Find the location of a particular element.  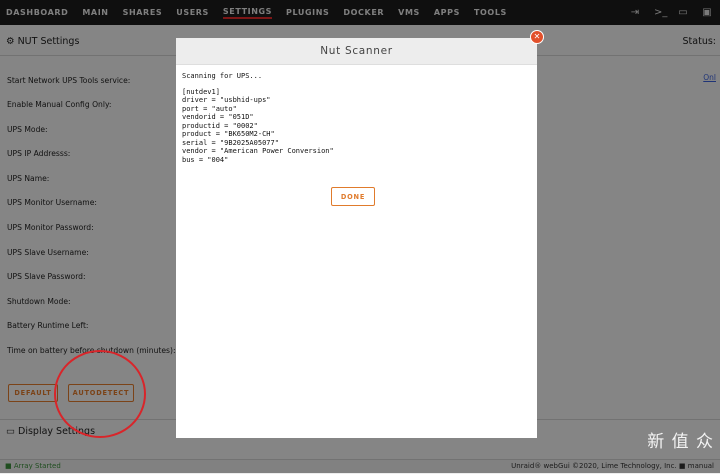

output-line: port = "auto" is located at coordinates (209, 108).